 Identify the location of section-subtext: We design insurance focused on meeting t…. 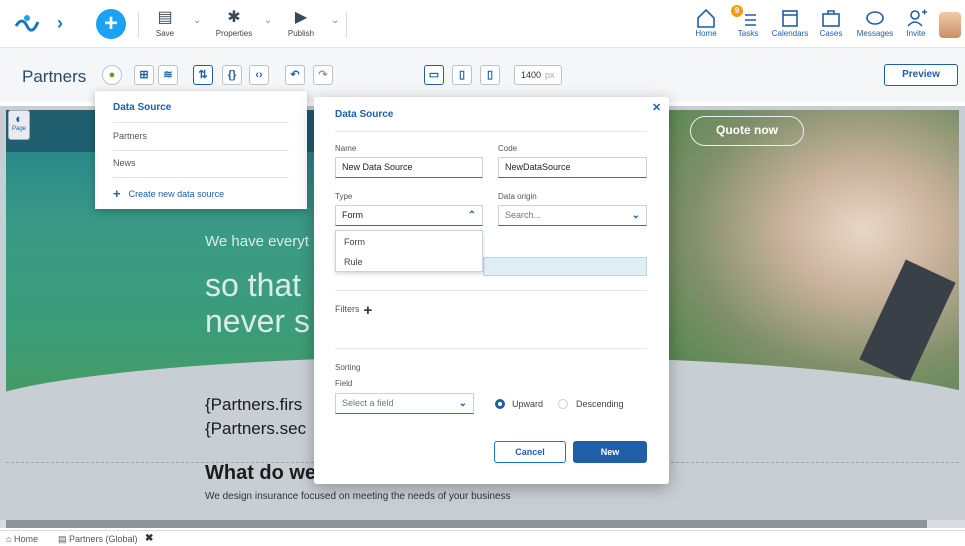
(358, 496).